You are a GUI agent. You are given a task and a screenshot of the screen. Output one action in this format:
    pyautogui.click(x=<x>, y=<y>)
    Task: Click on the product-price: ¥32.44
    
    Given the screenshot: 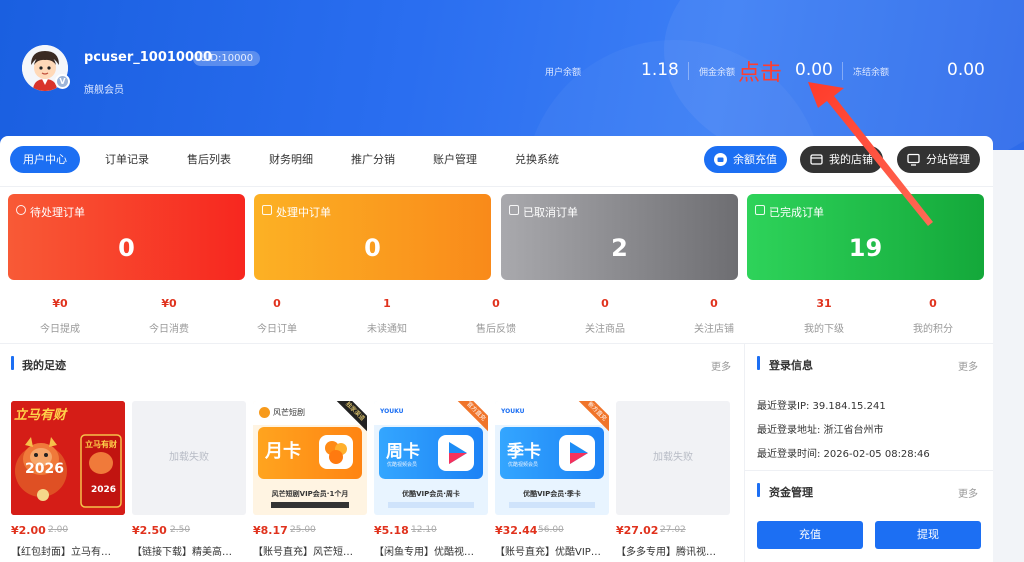 What is the action you would take?
    pyautogui.click(x=516, y=530)
    